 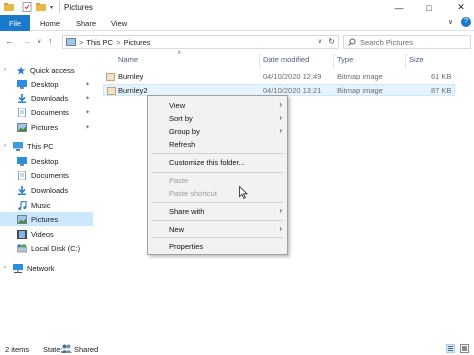 I want to click on tab-view: View, so click(x=119, y=23).